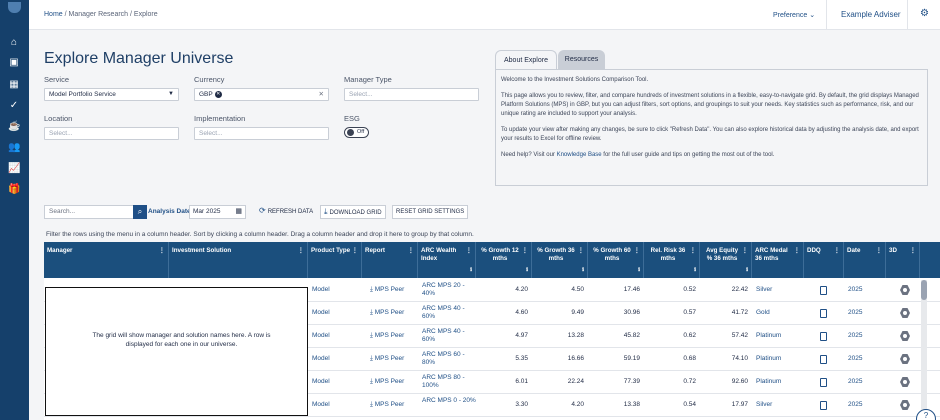 This screenshot has width=940, height=420. I want to click on column-header-date: Date ⋮, so click(865, 260).